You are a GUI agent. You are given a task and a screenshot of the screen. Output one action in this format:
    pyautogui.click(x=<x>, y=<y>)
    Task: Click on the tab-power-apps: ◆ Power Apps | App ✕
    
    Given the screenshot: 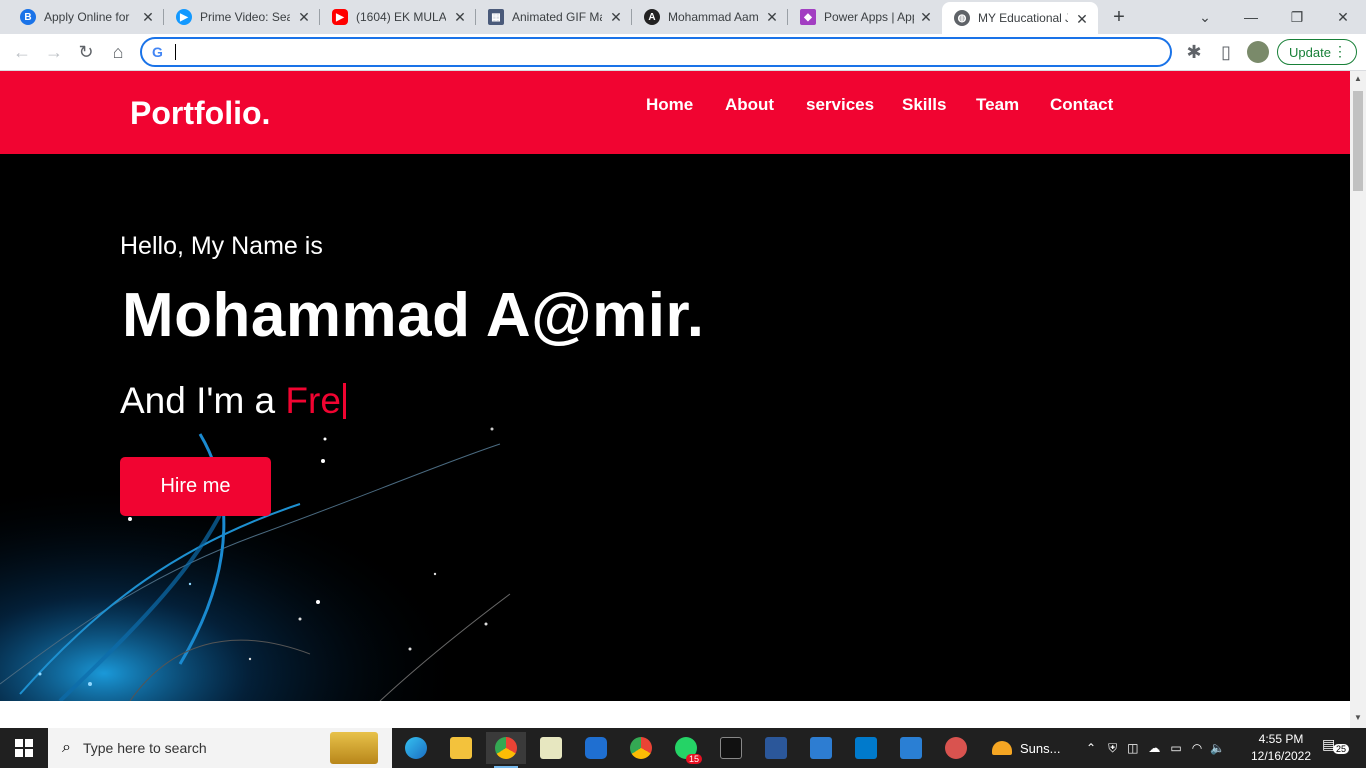 What is the action you would take?
    pyautogui.click(x=865, y=17)
    